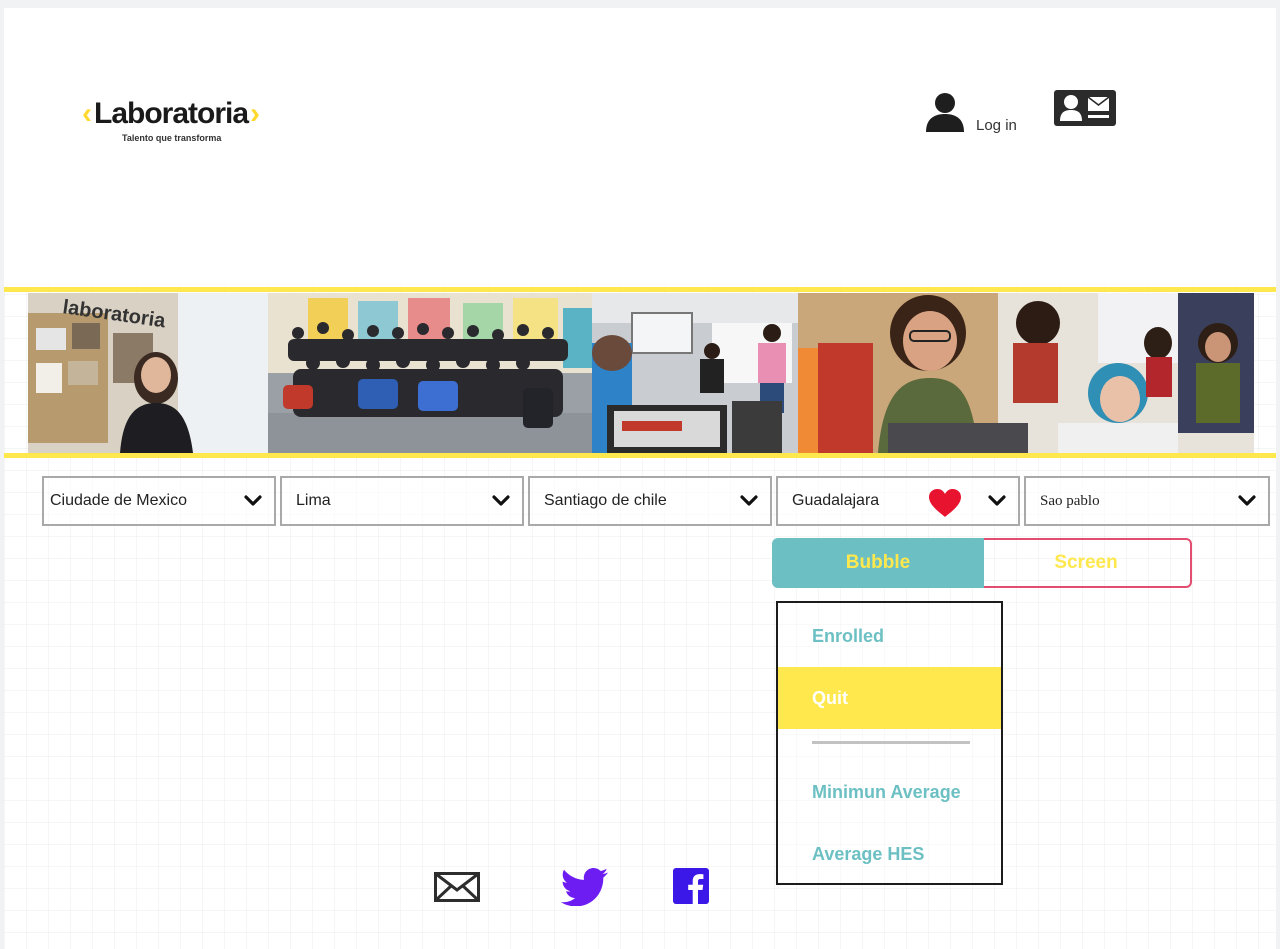 The width and height of the screenshot is (1280, 949). I want to click on user-icon, so click(945, 112).